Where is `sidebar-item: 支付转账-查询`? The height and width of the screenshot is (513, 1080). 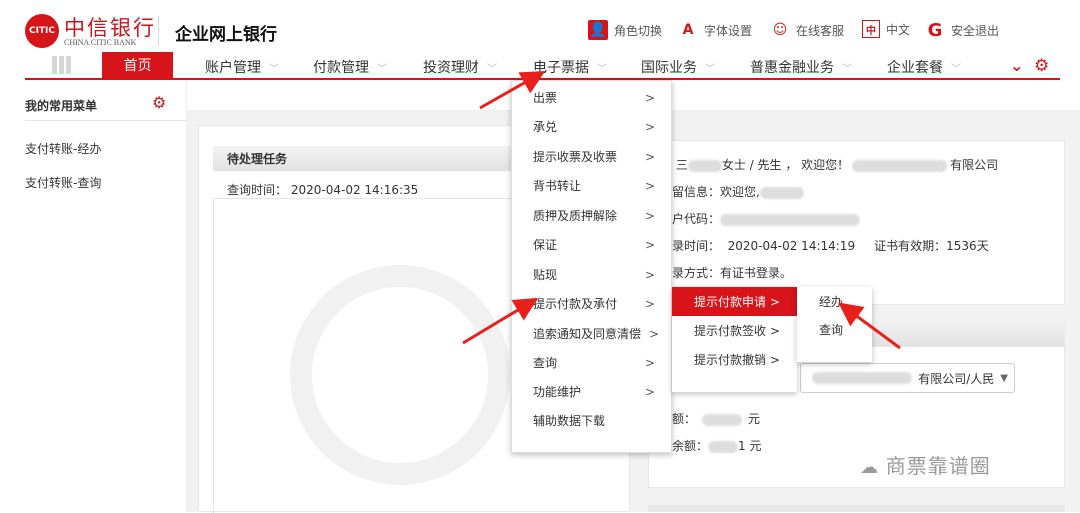 sidebar-item: 支付转账-查询 is located at coordinates (63, 182).